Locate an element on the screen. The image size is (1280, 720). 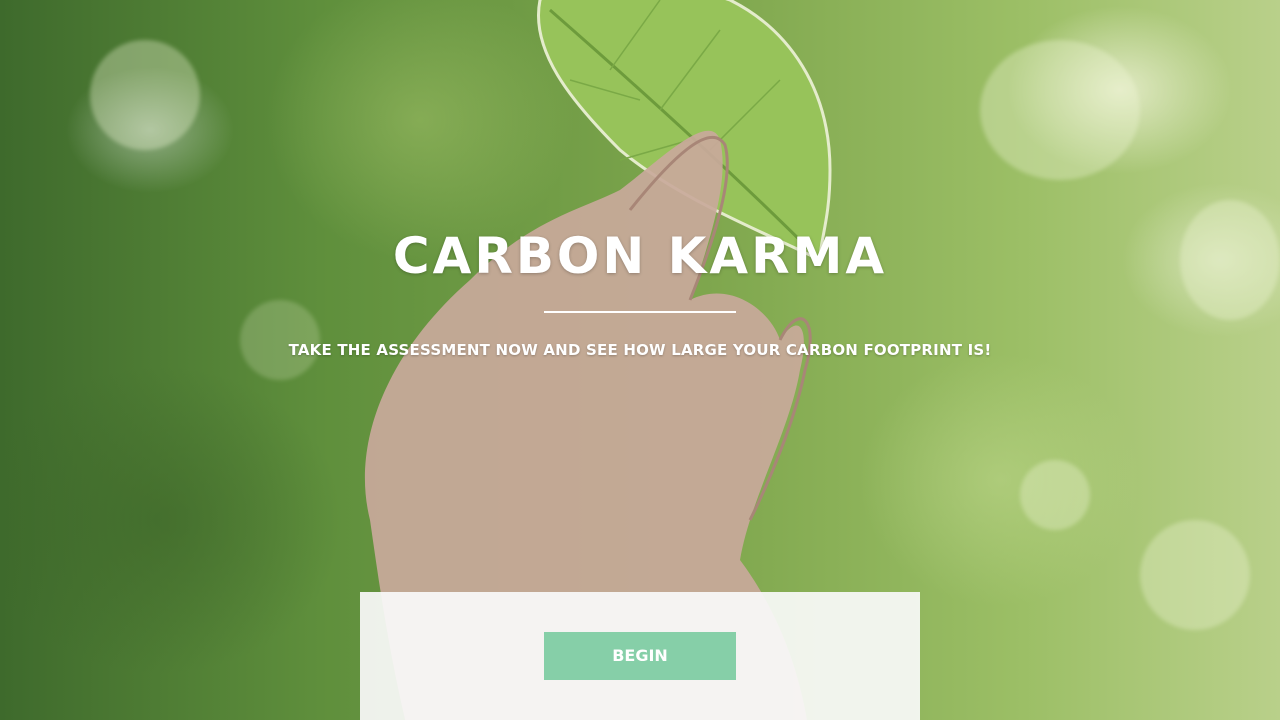
start-panel: BEGIN is located at coordinates (640, 656).